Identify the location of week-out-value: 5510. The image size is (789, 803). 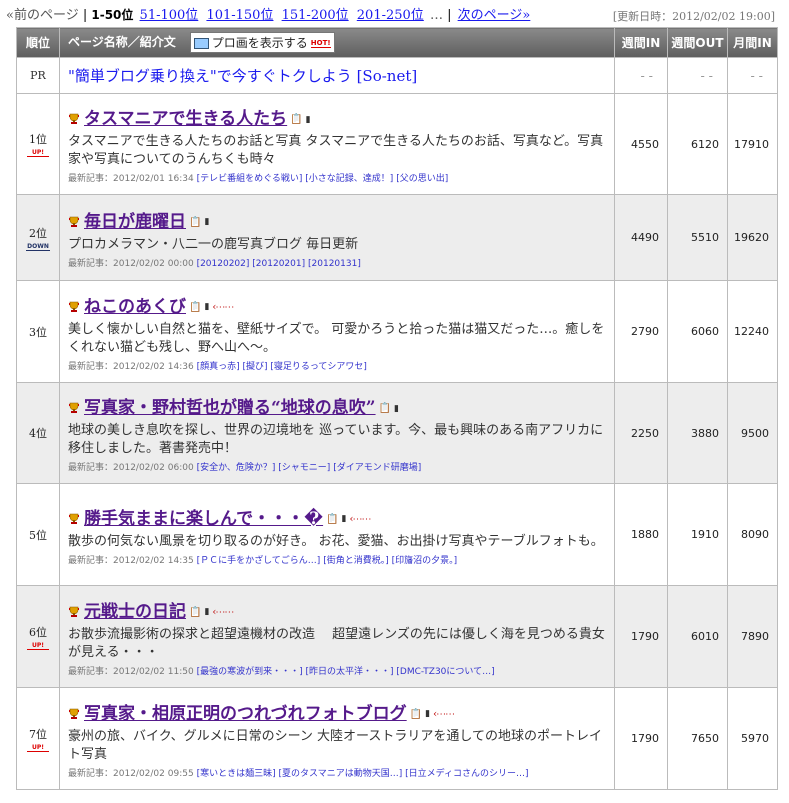
(697, 237).